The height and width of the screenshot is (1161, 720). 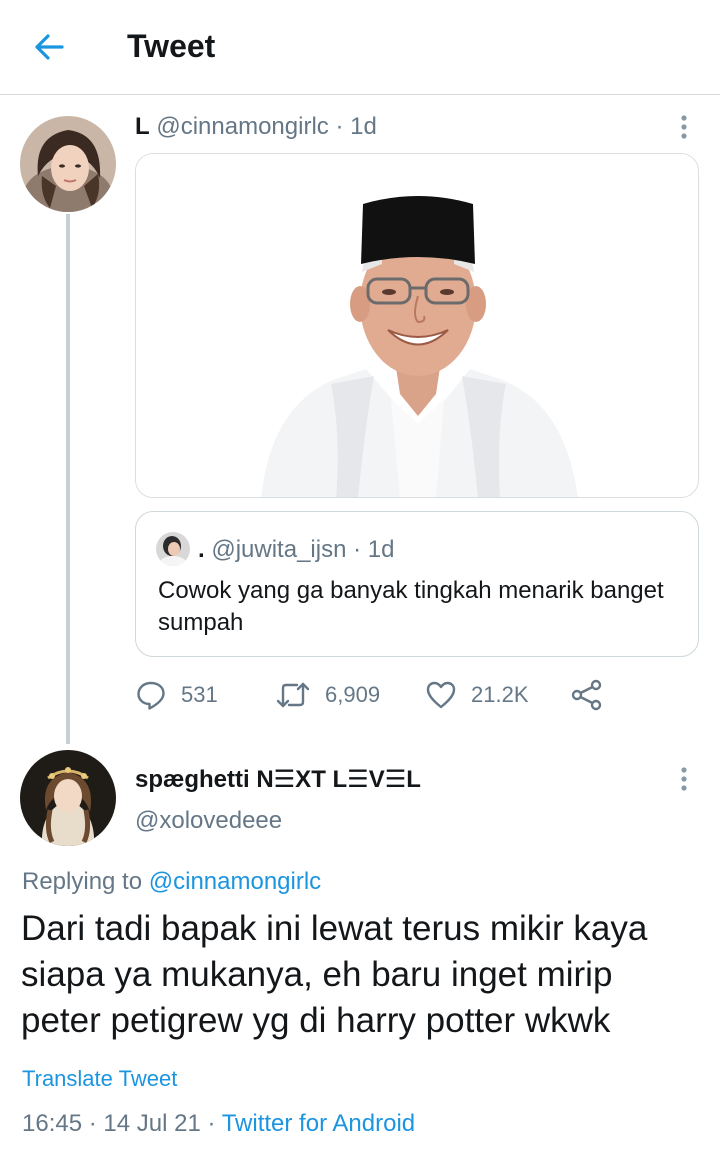 What do you see at coordinates (381, 549) in the screenshot?
I see `quoted-tweet-age: 1d` at bounding box center [381, 549].